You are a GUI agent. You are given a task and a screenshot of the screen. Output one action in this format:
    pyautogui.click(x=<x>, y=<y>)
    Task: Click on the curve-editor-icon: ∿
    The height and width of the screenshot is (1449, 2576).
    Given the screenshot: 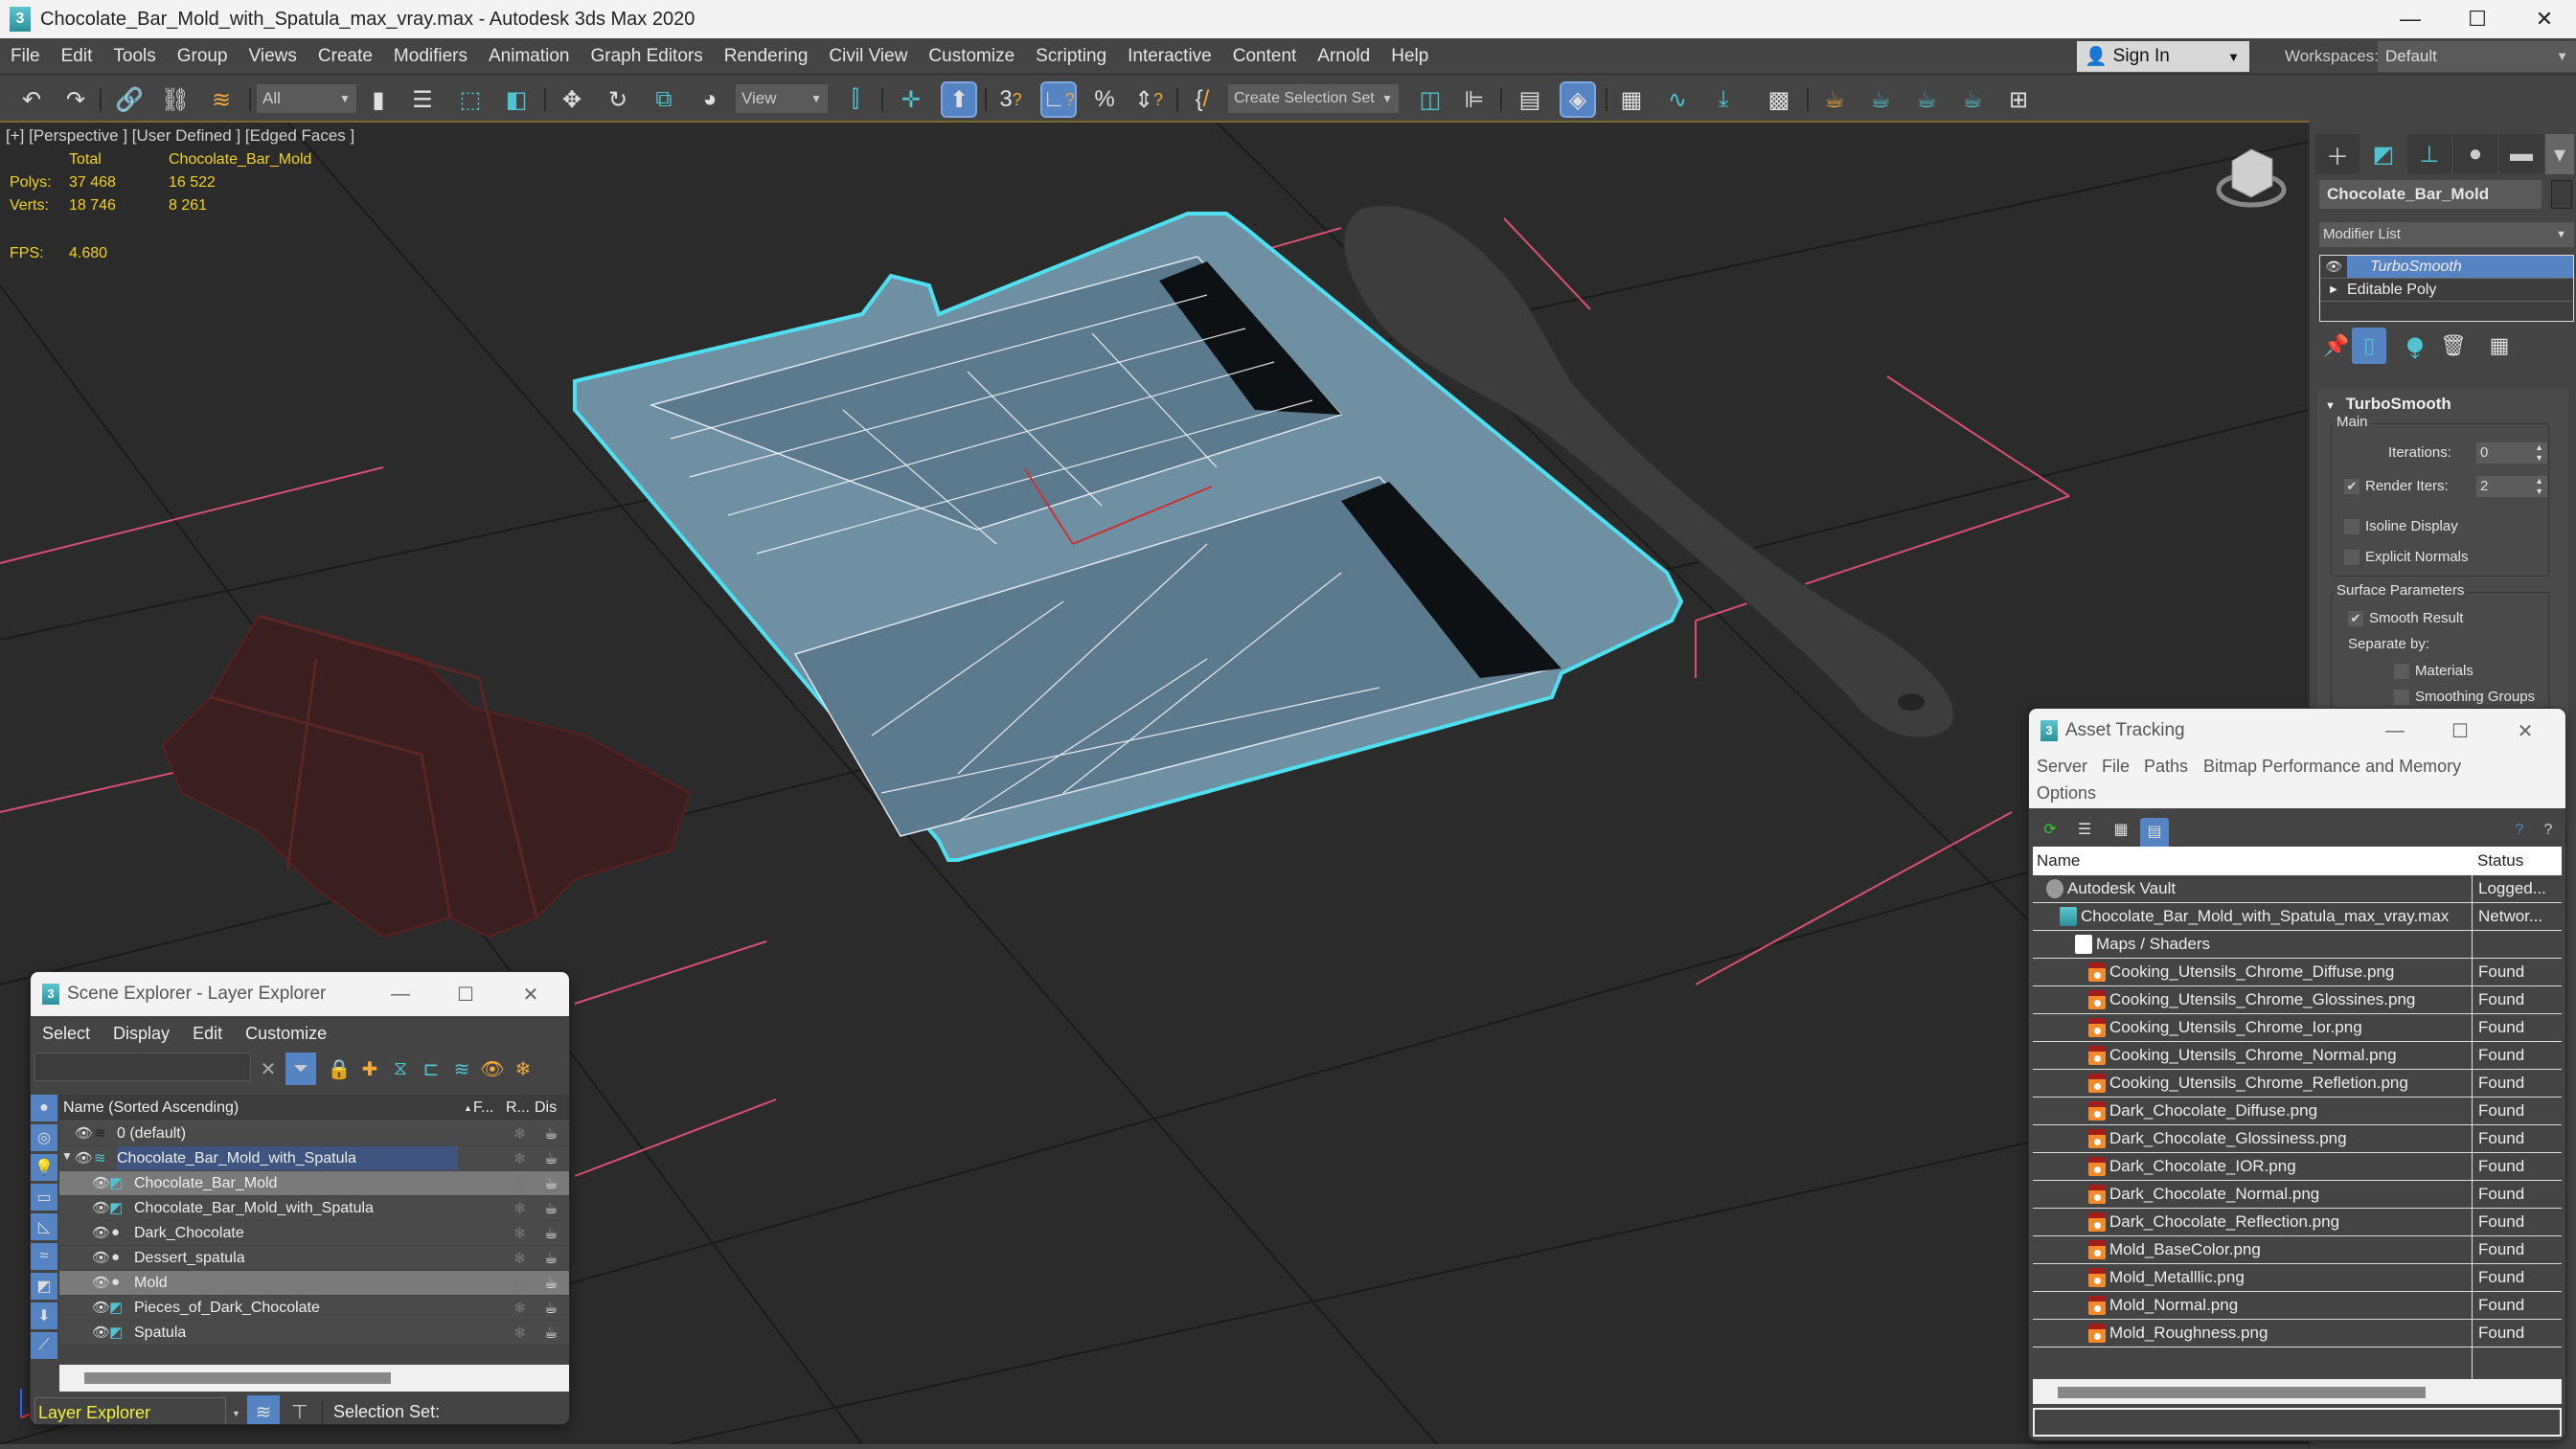 What is the action you would take?
    pyautogui.click(x=1678, y=99)
    